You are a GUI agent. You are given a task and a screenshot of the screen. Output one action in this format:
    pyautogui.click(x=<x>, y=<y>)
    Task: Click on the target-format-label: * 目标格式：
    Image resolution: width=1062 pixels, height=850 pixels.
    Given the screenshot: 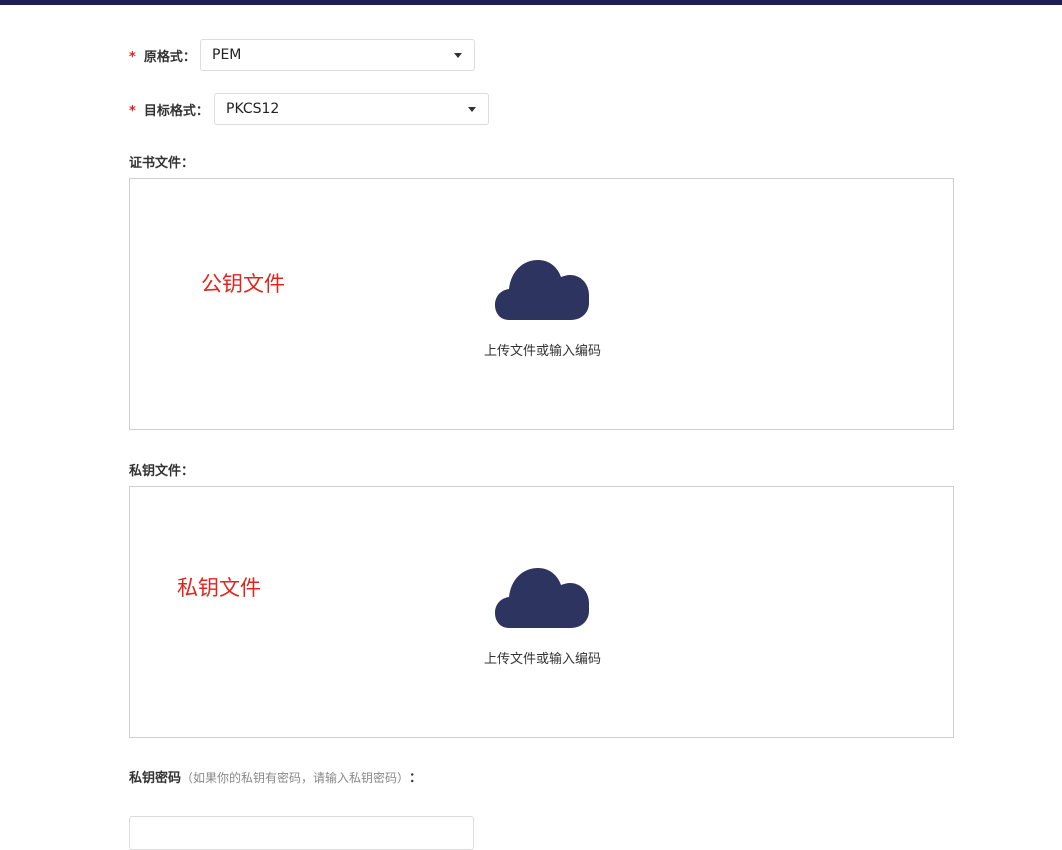 What is the action you would take?
    pyautogui.click(x=169, y=111)
    